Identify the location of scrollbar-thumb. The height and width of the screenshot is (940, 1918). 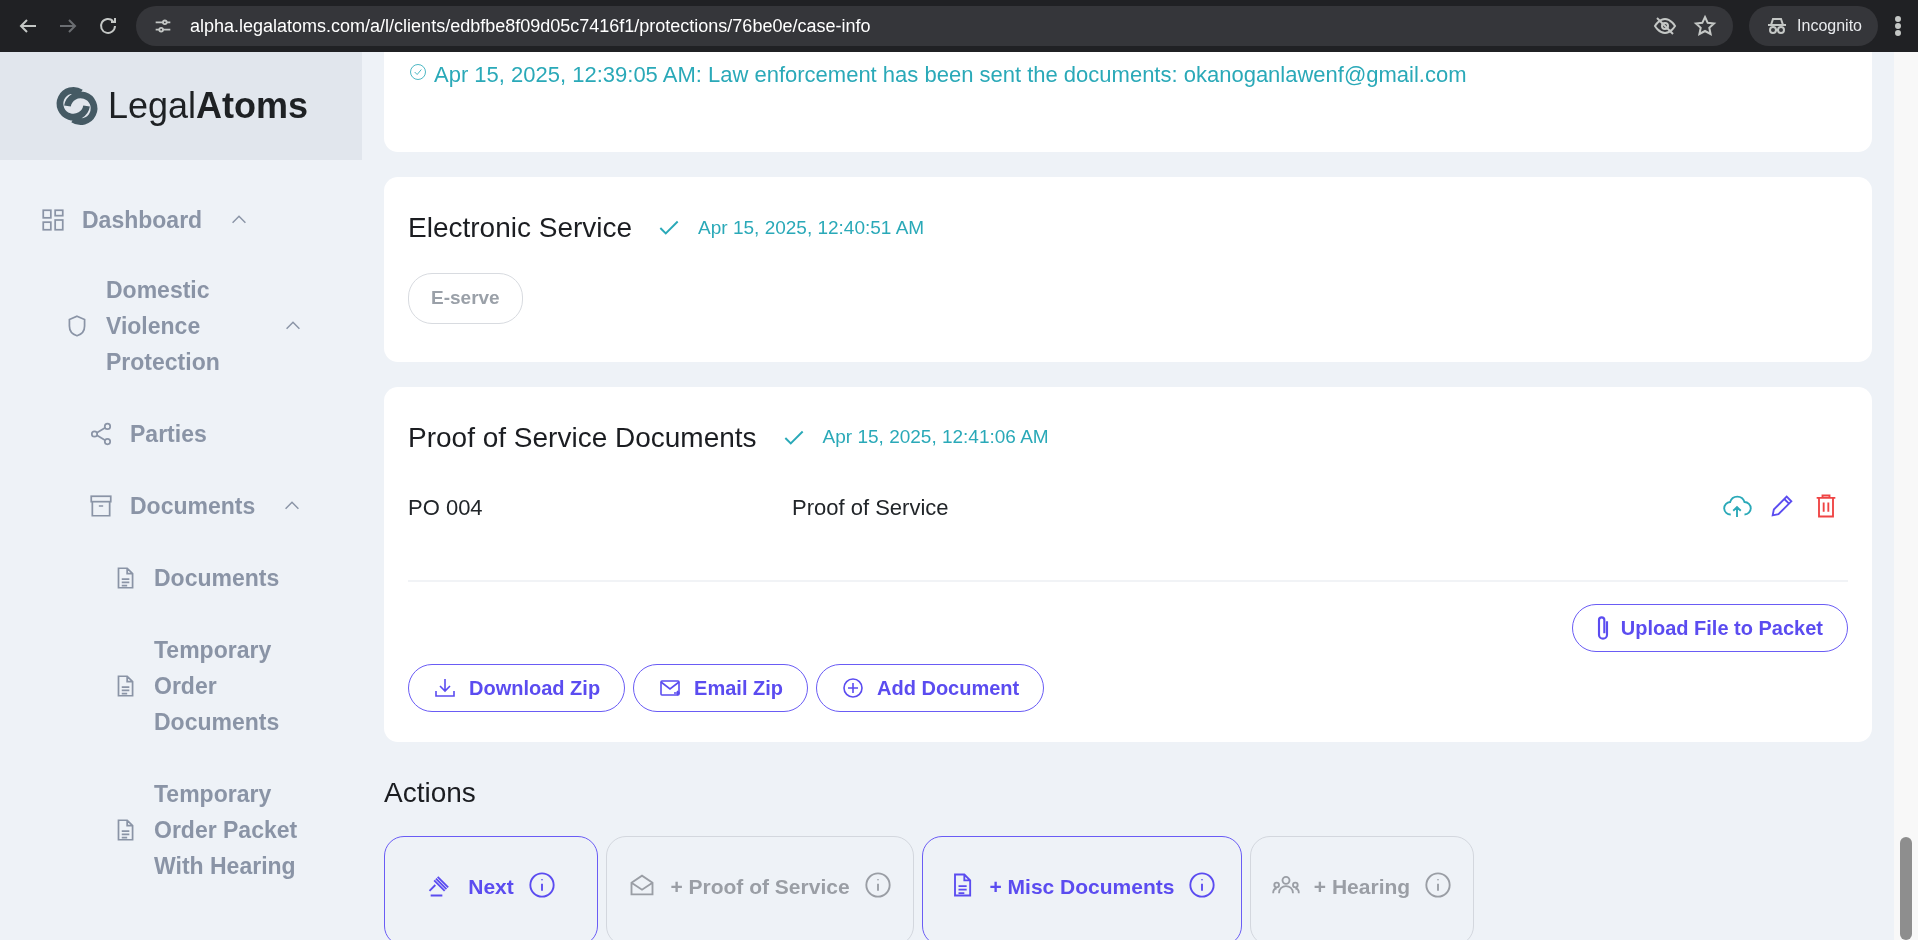
(1906, 888).